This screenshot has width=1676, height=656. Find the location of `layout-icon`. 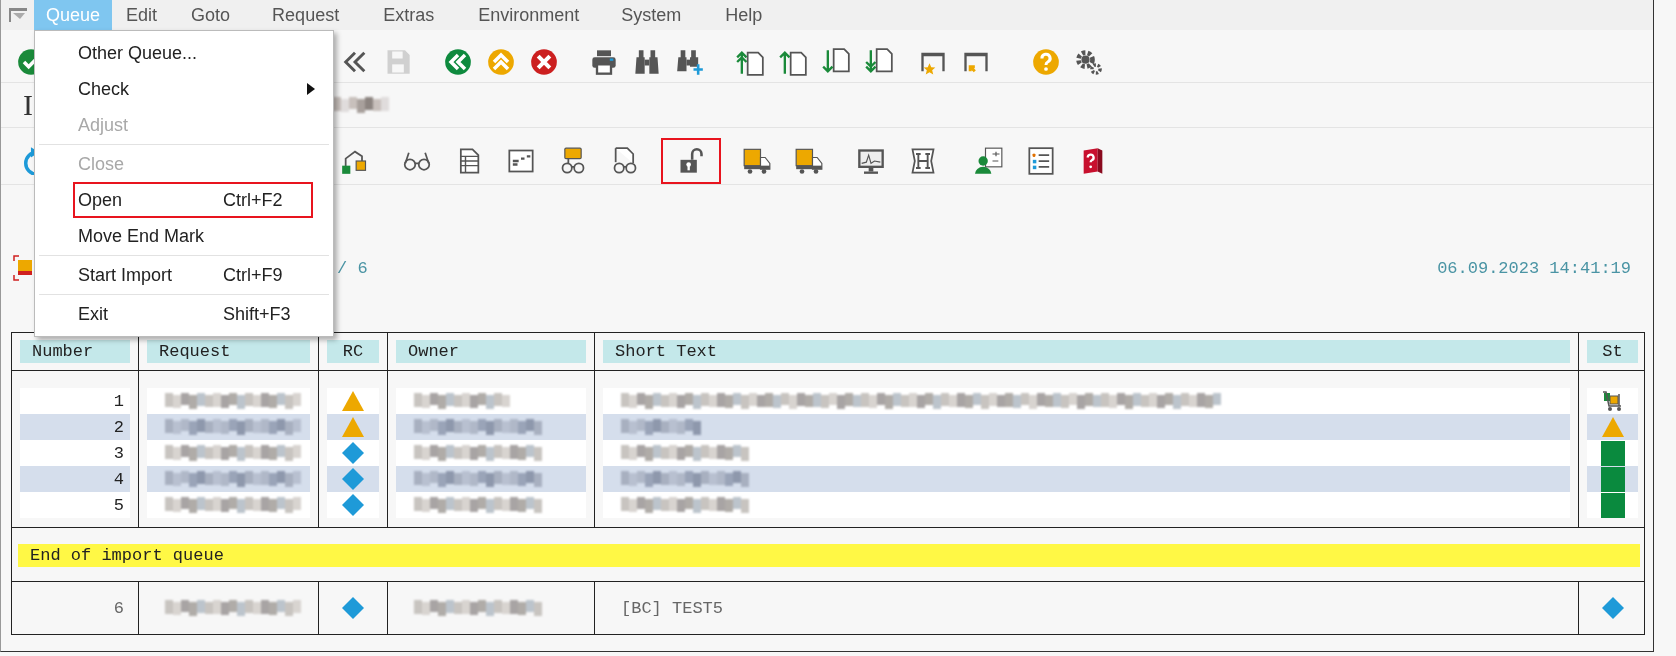

layout-icon is located at coordinates (521, 161).